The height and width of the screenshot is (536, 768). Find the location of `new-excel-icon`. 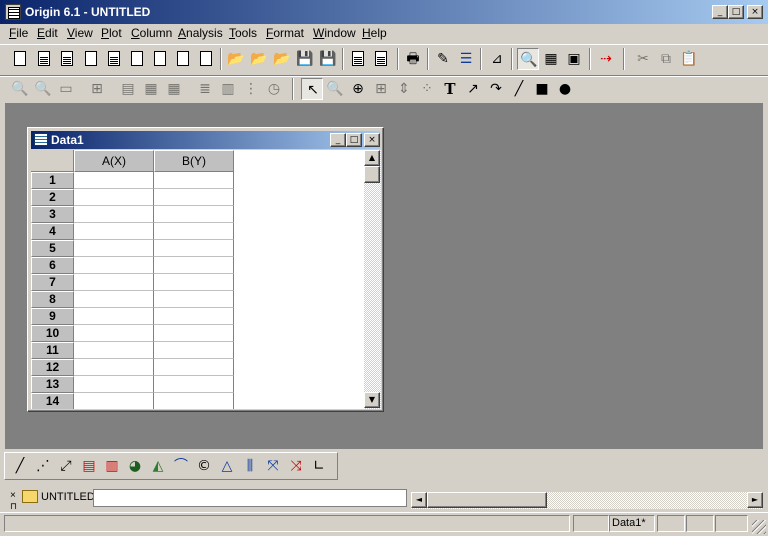

new-excel-icon is located at coordinates (67, 59).